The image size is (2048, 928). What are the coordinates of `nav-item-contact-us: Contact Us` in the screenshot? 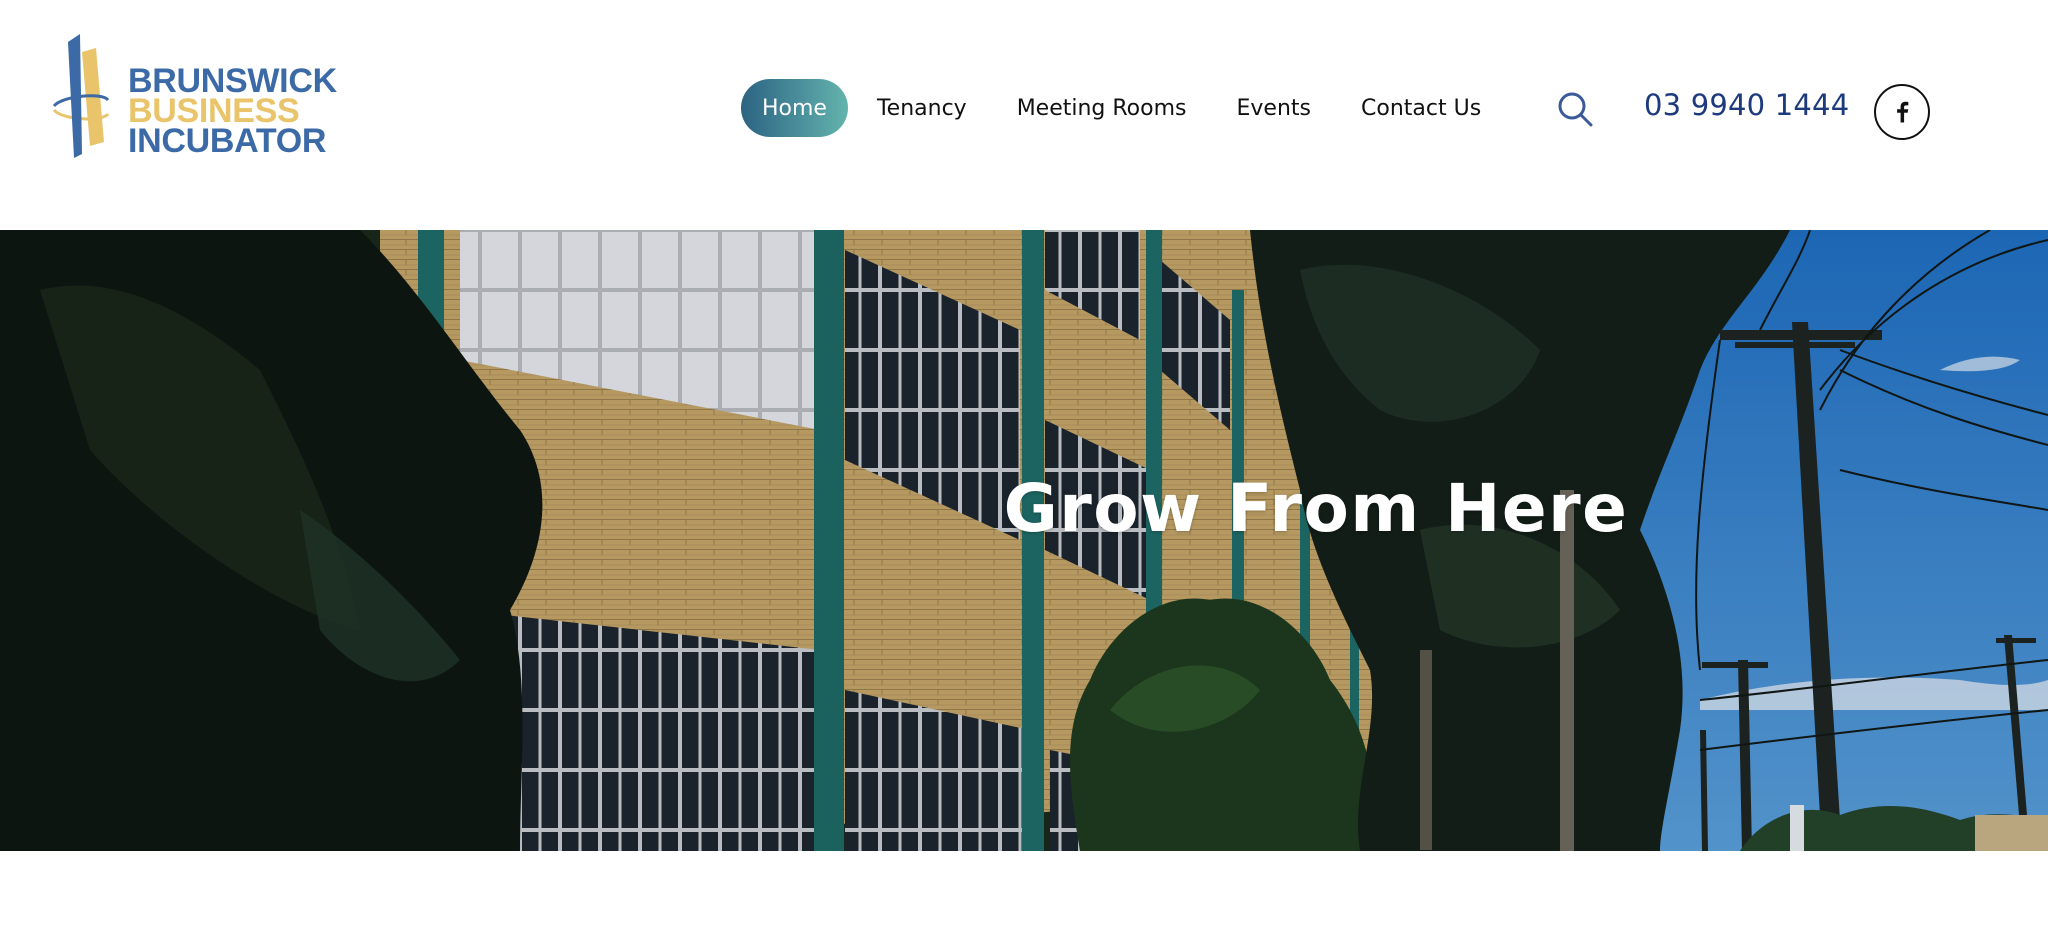 It's located at (1421, 108).